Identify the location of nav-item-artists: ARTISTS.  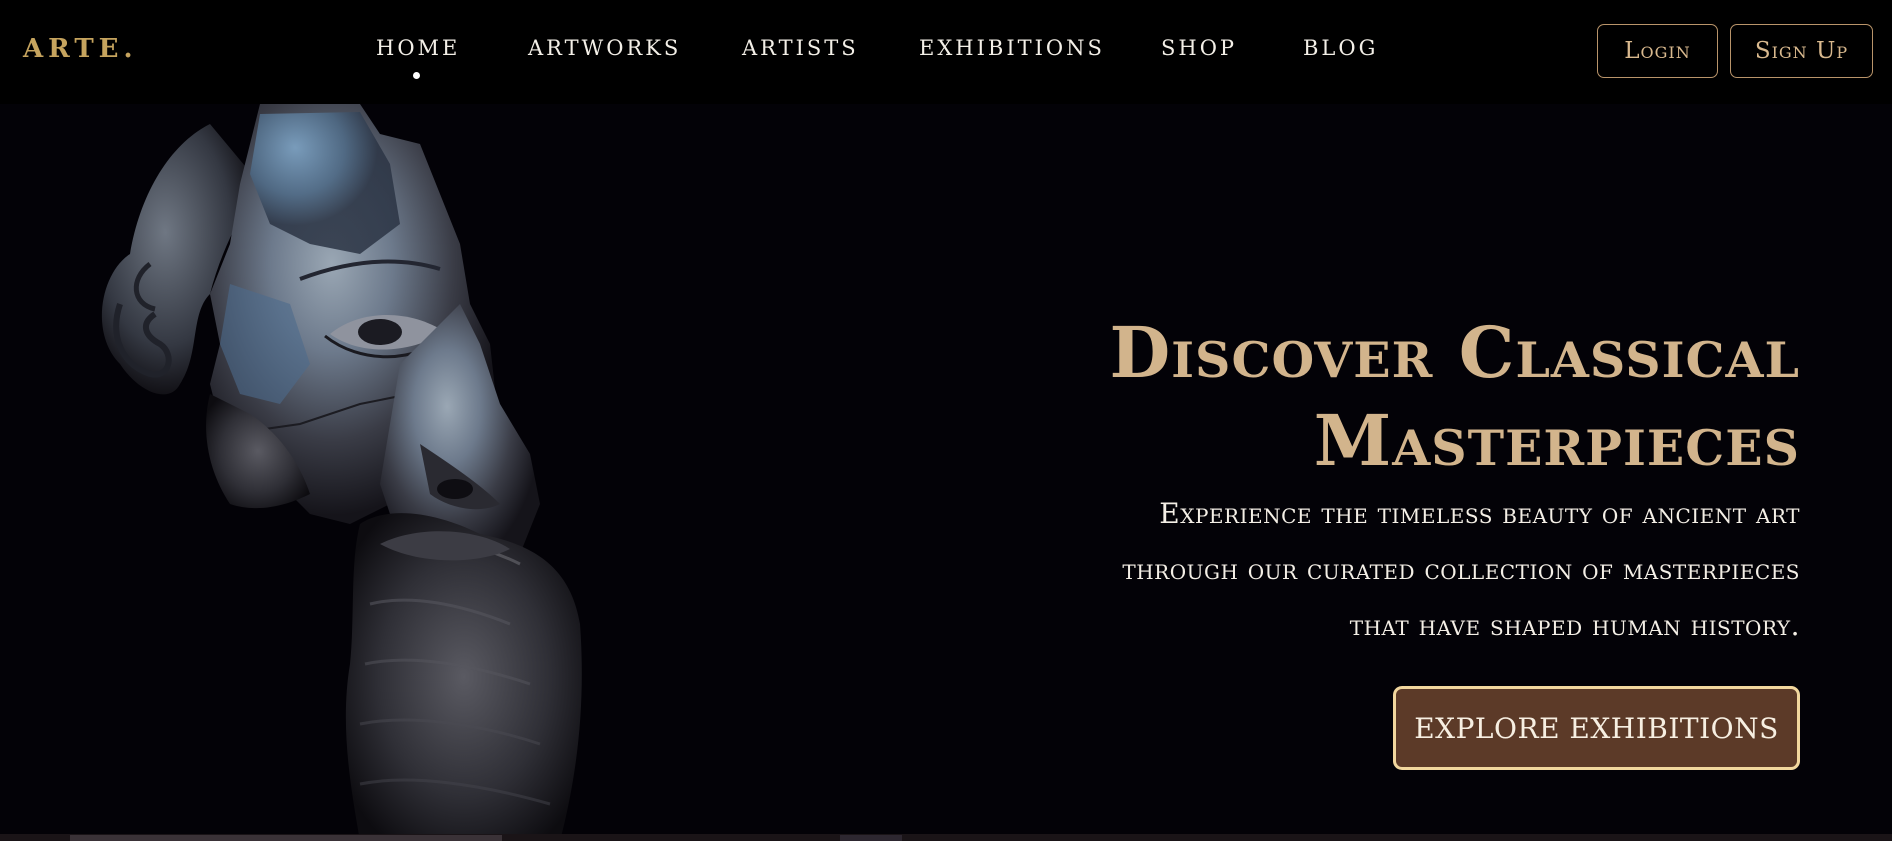
(800, 48).